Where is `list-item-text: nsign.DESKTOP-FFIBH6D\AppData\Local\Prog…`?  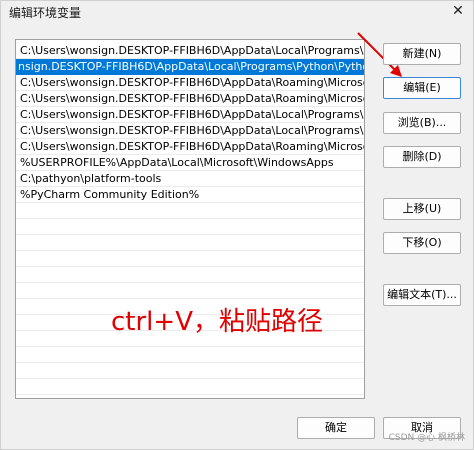
list-item-text: nsign.DESKTOP-FFIBH6D\AppData\Local\Prog… is located at coordinates (191, 66).